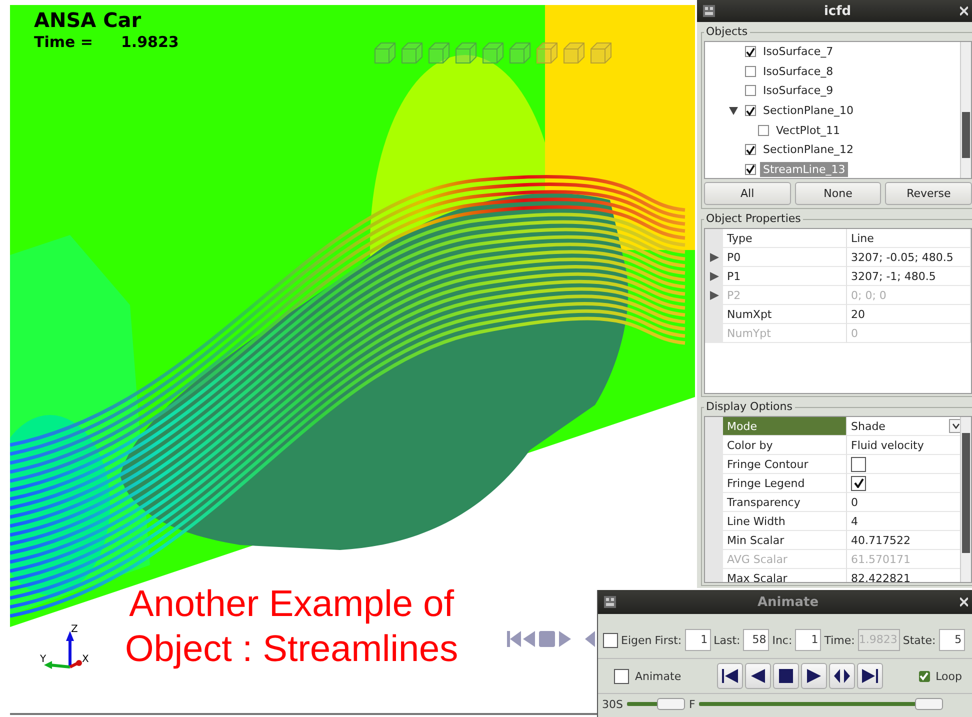 The height and width of the screenshot is (717, 972). Describe the element at coordinates (909, 276) in the screenshot. I see `property-value: 3207; -1; 480.5` at that location.